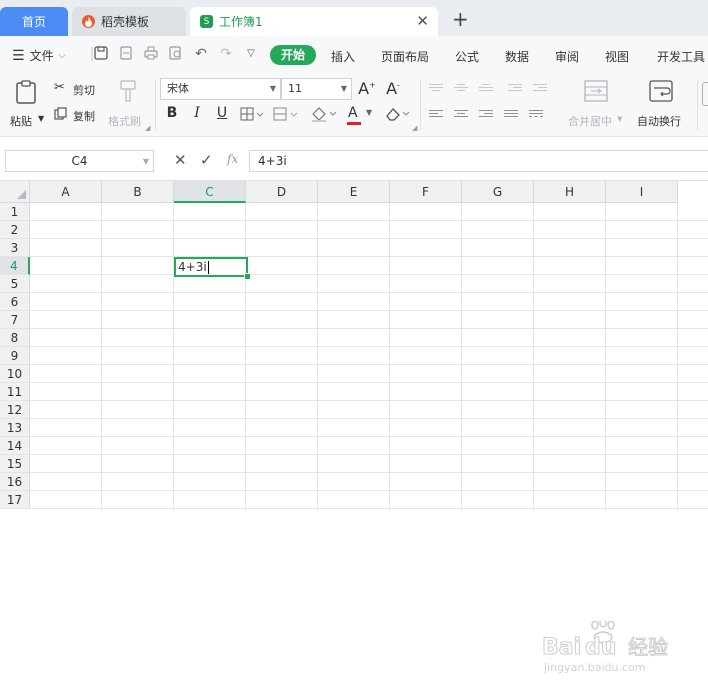 The height and width of the screenshot is (680, 708). Describe the element at coordinates (478, 161) in the screenshot. I see `formula-input: 4+3i` at that location.